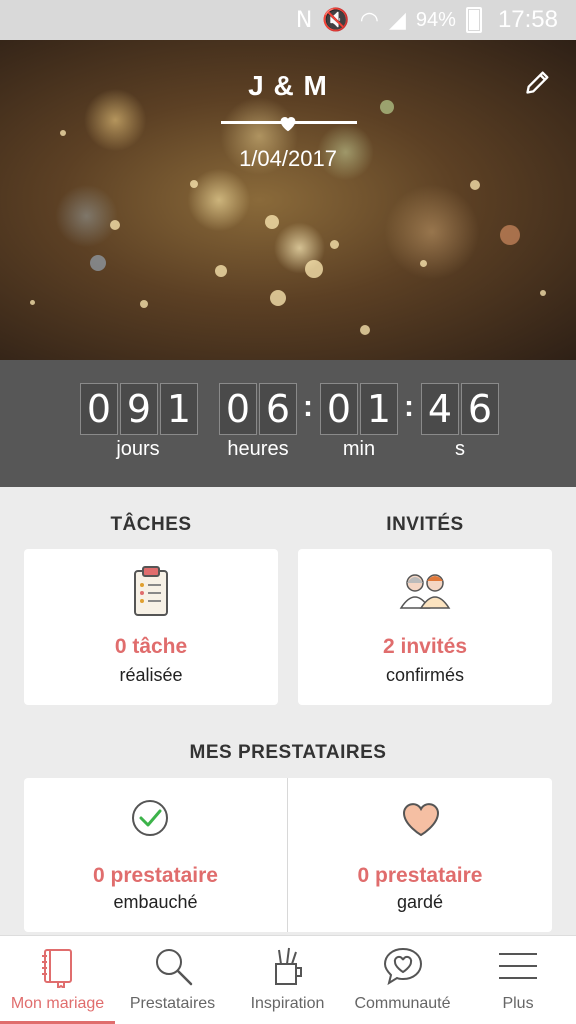 This screenshot has width=576, height=1024. What do you see at coordinates (359, 409) in the screenshot?
I see `countdown-minutes: 0 1` at bounding box center [359, 409].